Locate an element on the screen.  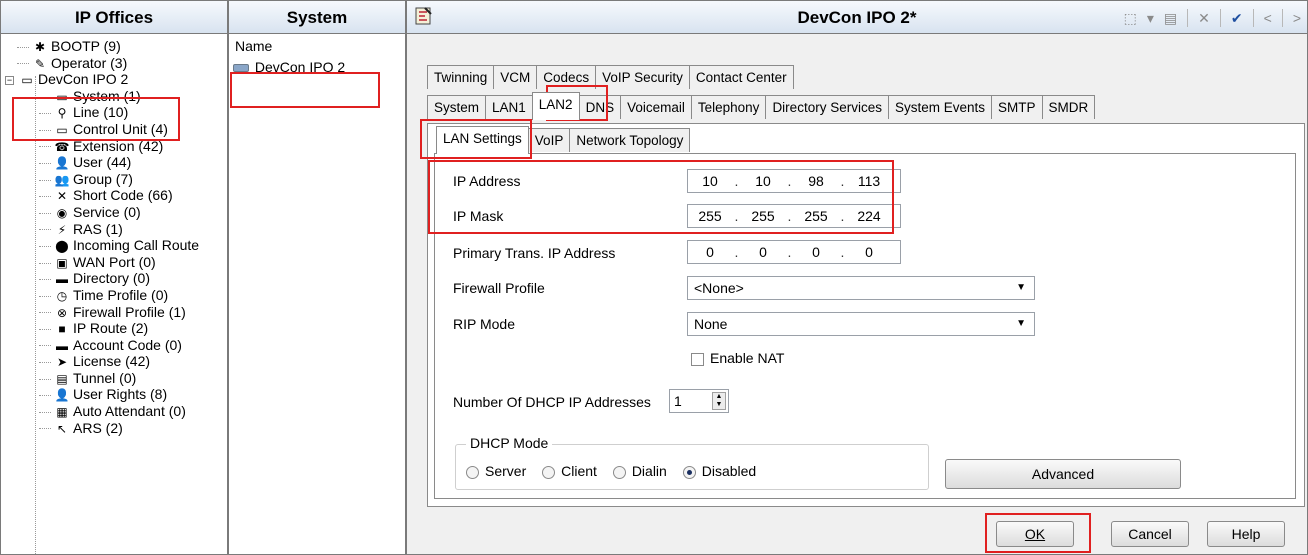
tab-voicemail: Voicemail is located at coordinates (656, 107).